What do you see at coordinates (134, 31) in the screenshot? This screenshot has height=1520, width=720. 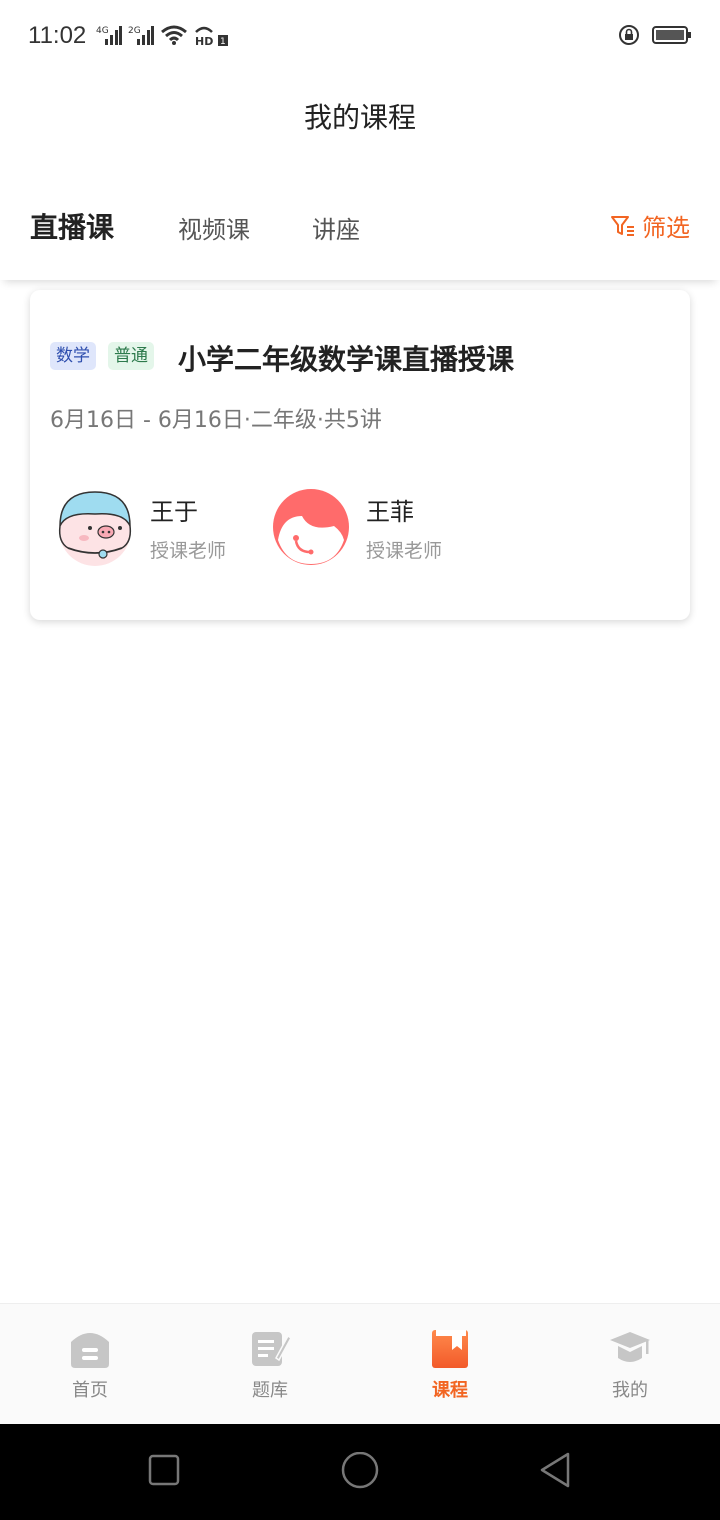 I see `svg-text: 2G` at bounding box center [134, 31].